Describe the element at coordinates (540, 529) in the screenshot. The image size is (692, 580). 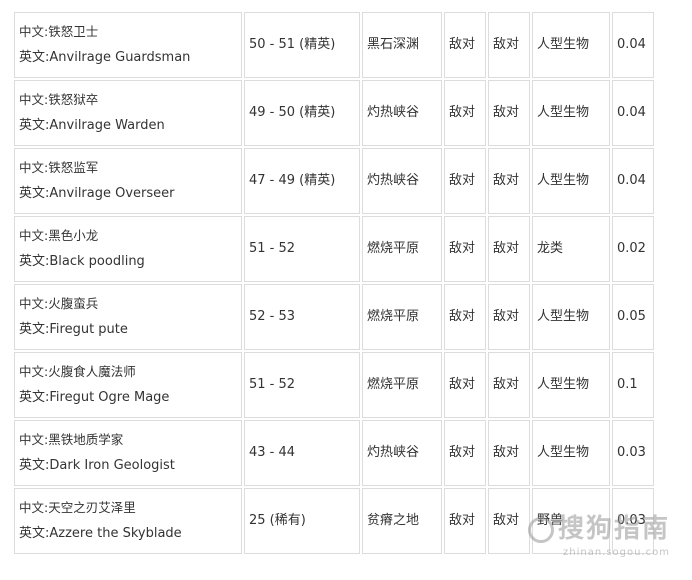
I see `sogou-logo-icon` at that location.